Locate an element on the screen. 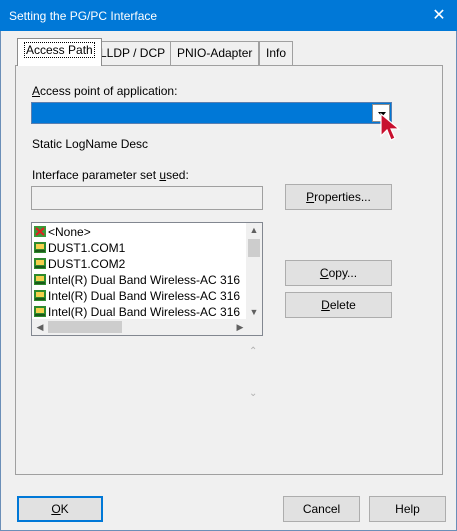 The height and width of the screenshot is (531, 457). window-title: Setting the PG/PC Interface is located at coordinates (83, 16).